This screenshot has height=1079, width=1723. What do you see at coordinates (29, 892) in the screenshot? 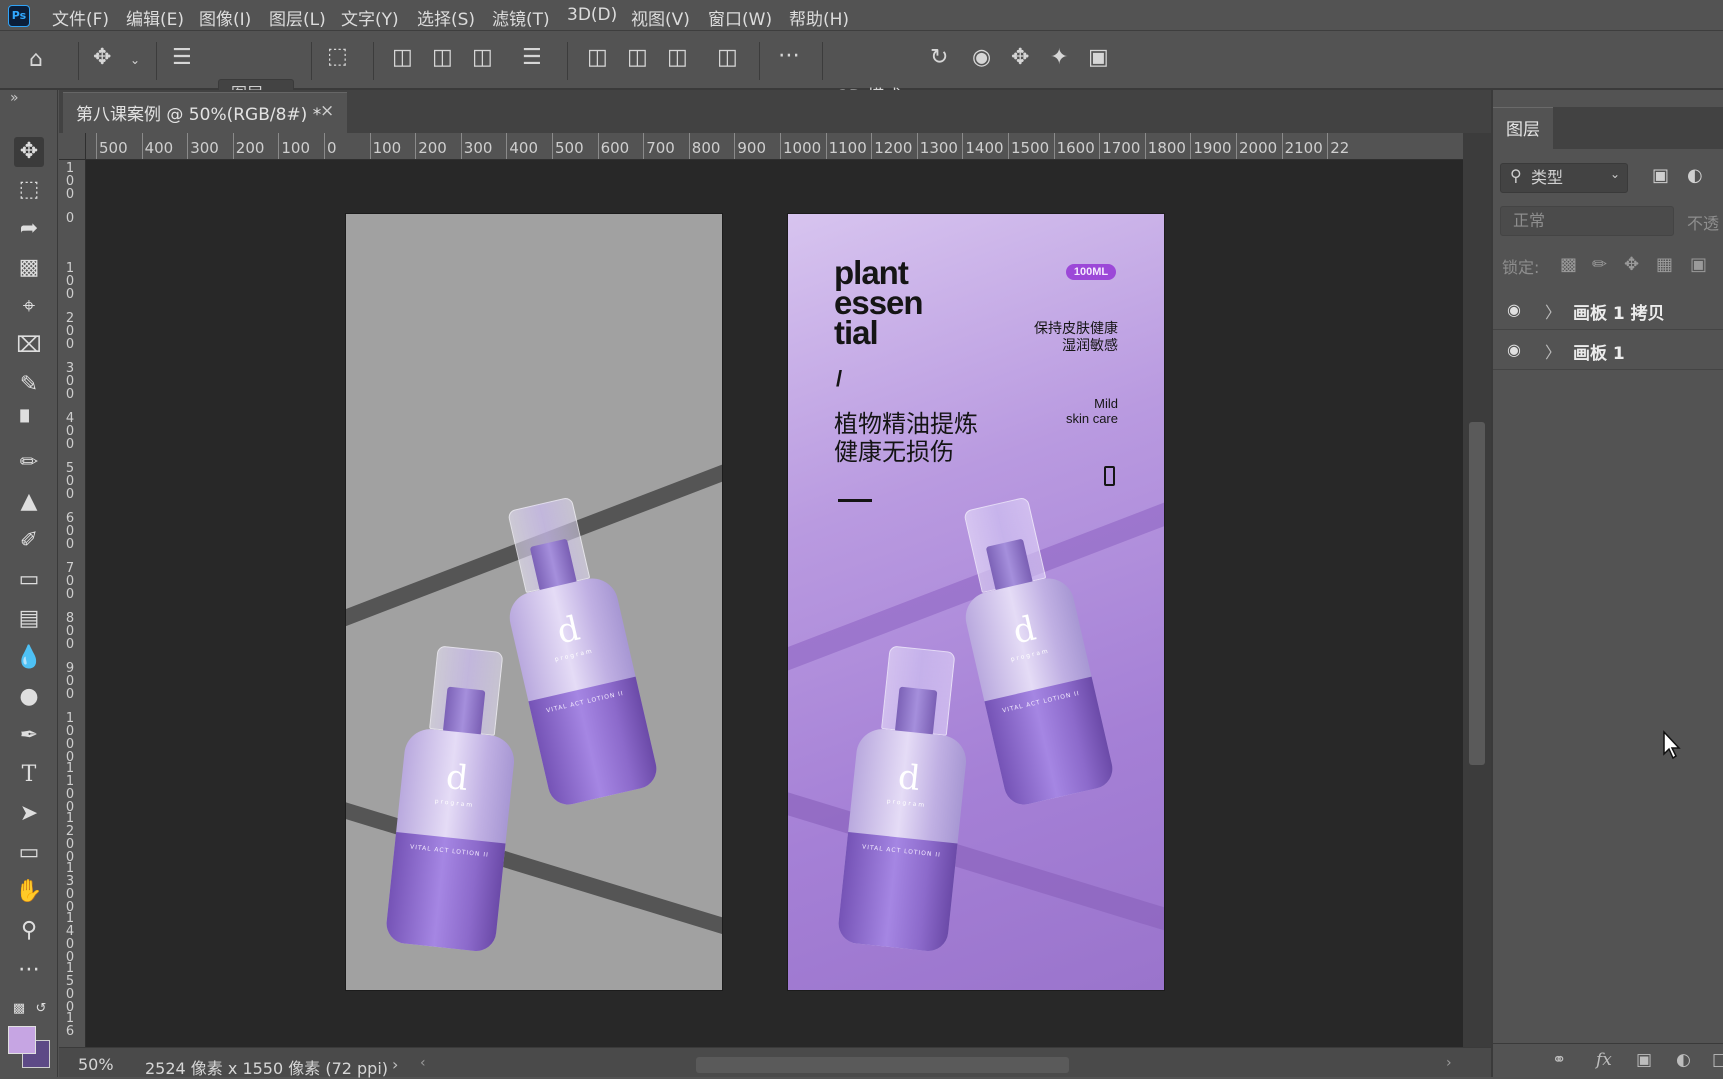
I see `hand-tool-icon: ✋` at bounding box center [29, 892].